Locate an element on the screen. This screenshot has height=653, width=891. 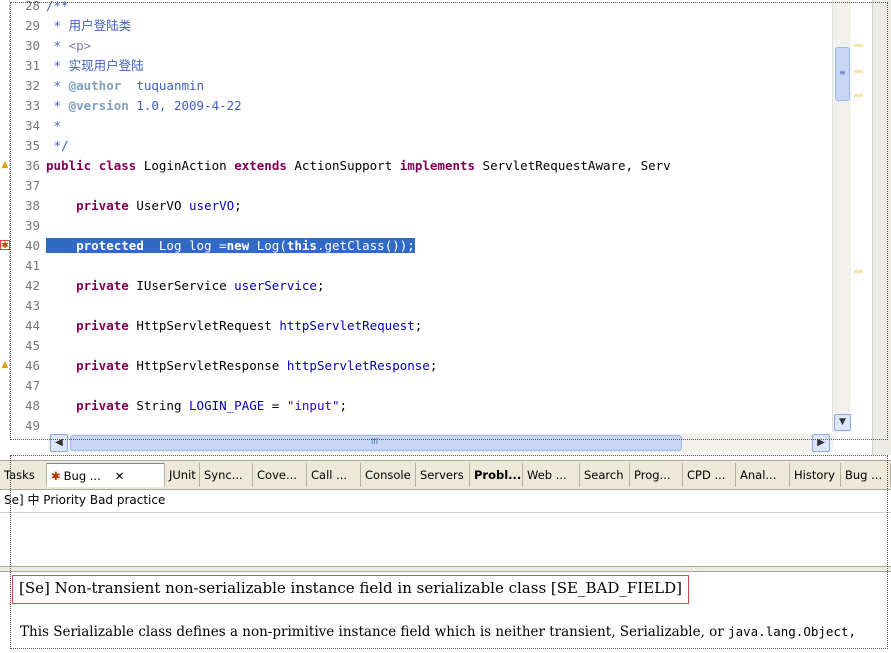
tab-label: Search is located at coordinates (604, 475).